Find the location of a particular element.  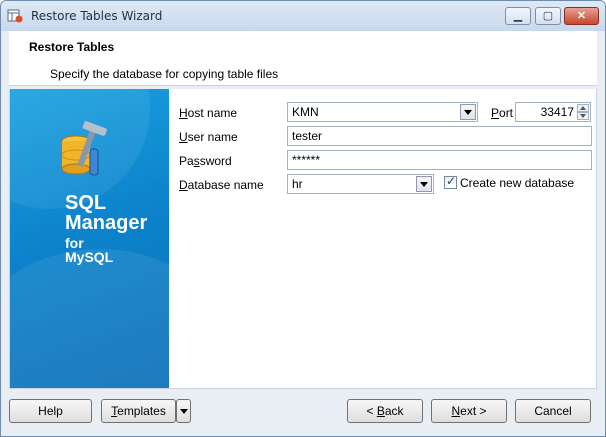

port-spinner: 33417 is located at coordinates (553, 112).